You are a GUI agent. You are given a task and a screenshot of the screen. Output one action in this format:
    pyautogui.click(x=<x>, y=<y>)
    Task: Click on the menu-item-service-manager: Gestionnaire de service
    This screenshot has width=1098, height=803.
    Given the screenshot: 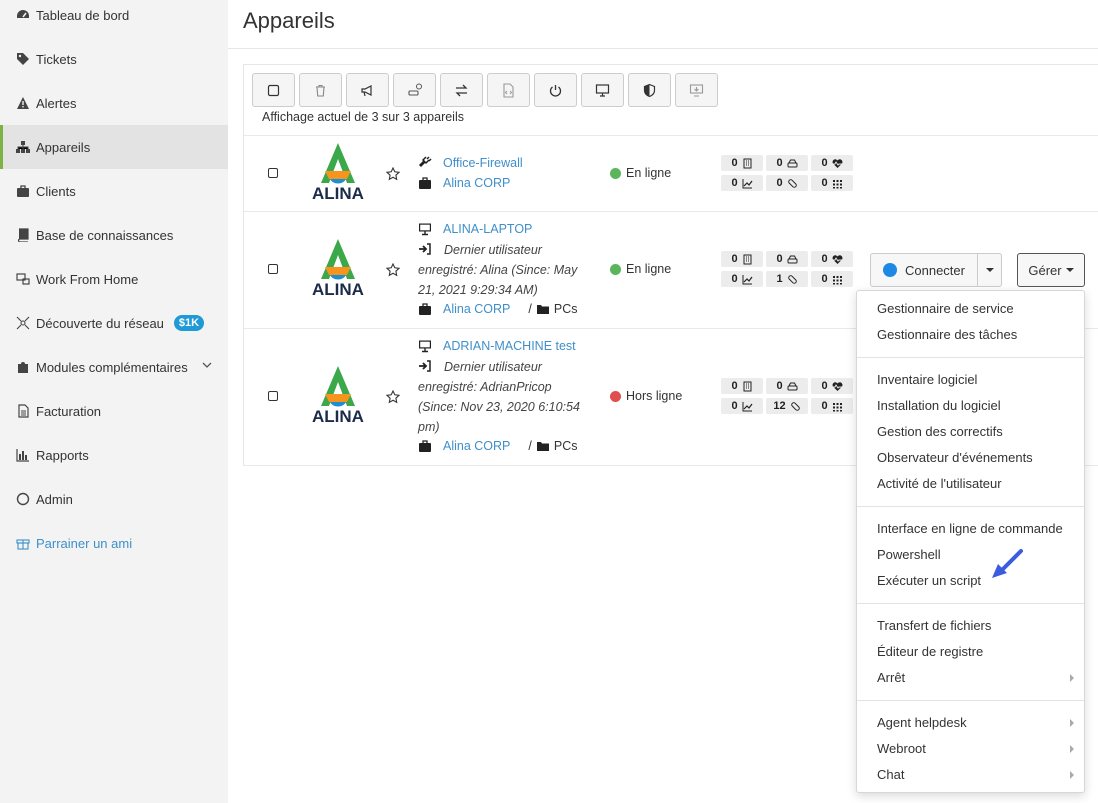 What is the action you would take?
    pyautogui.click(x=945, y=308)
    